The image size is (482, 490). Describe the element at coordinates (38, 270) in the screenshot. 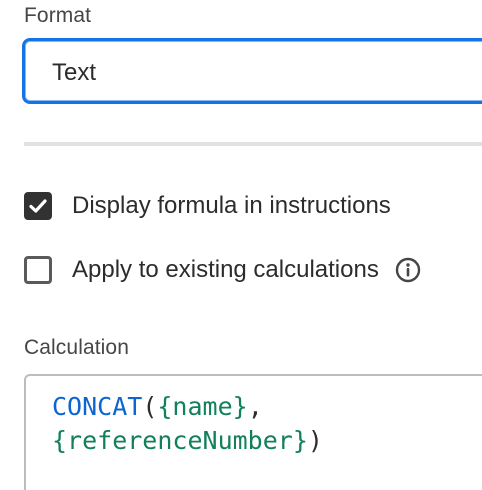

I see `apply-existing-checkbox` at that location.